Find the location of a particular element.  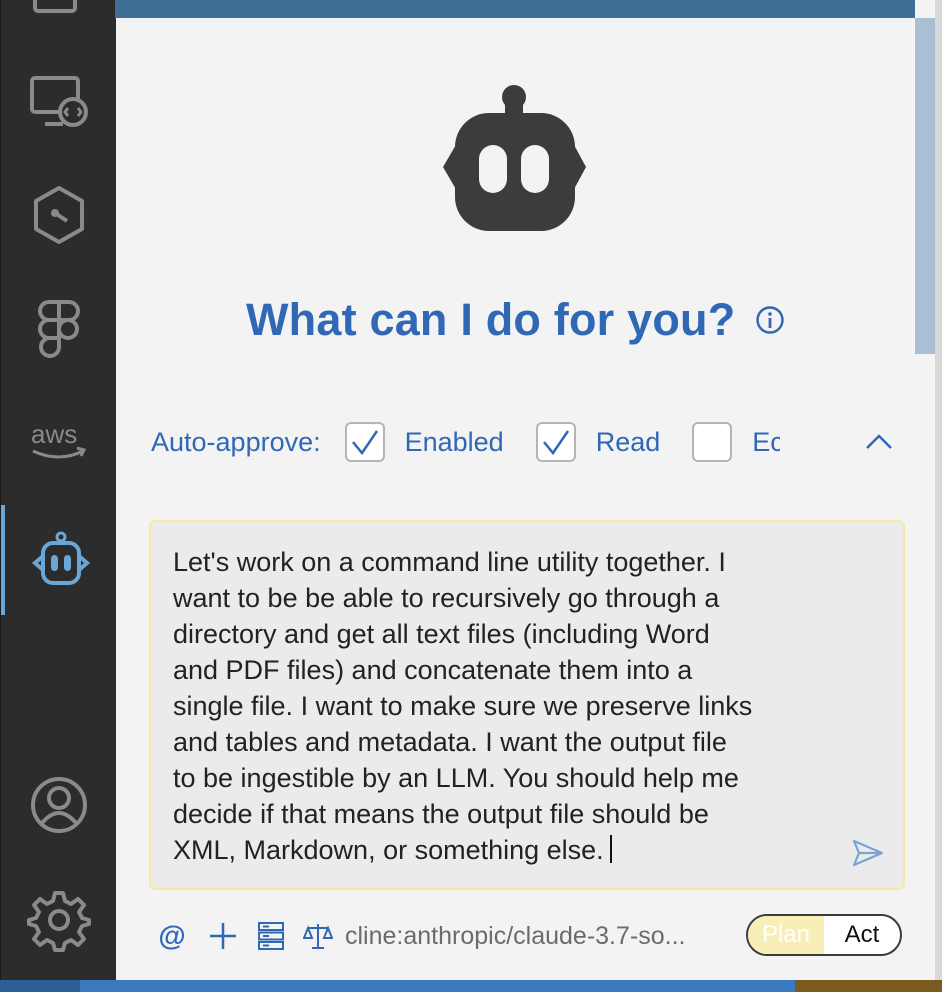

plus-icon is located at coordinates (223, 936).